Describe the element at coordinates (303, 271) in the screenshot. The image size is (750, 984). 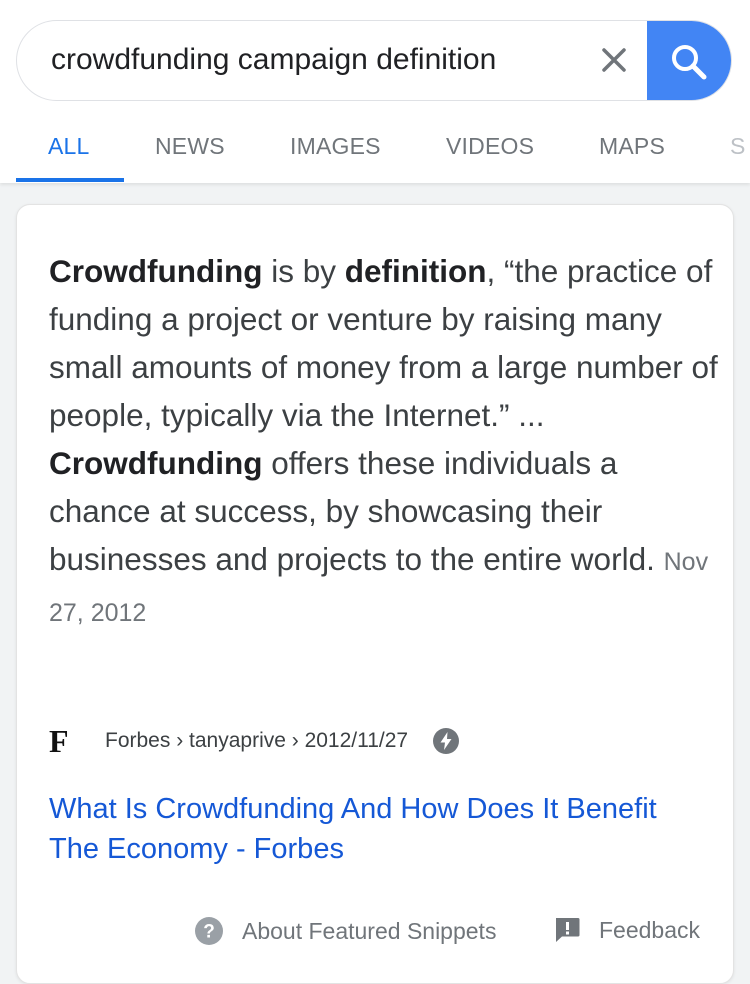
I see `snippet-text-part: is by` at that location.